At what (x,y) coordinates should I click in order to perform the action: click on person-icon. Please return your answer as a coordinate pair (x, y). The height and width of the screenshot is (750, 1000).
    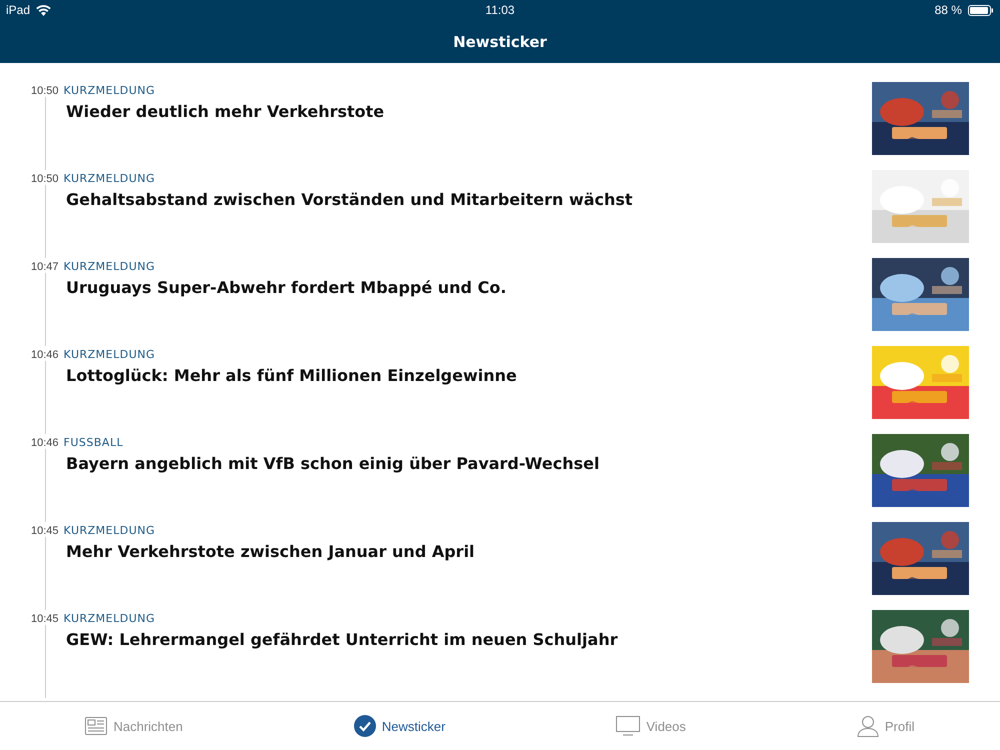
    Looking at the image, I should click on (867, 726).